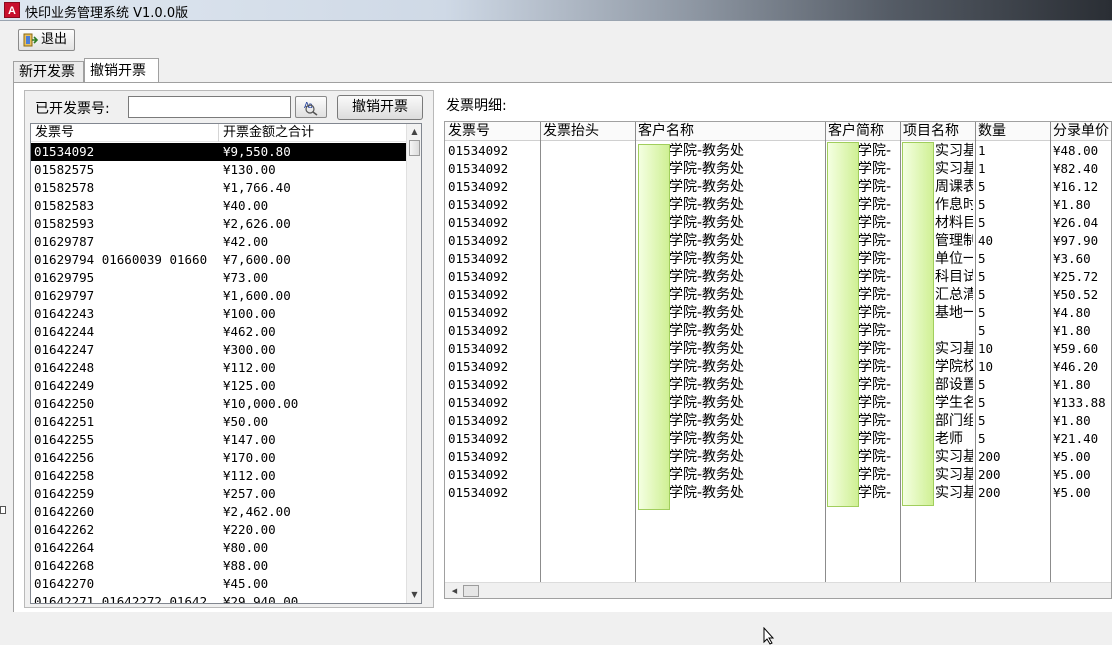  What do you see at coordinates (219, 548) in the screenshot?
I see `invoice-list-row: 01642264 ¥80.00` at bounding box center [219, 548].